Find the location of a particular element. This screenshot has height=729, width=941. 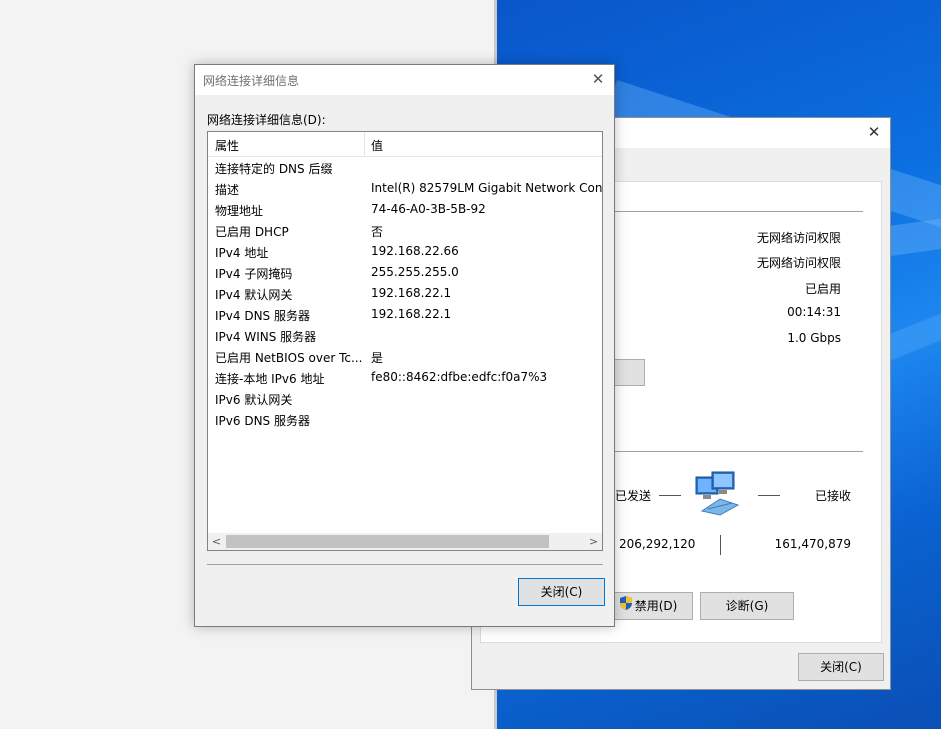

ipv4-connectivity-value: 无网络访问权限 is located at coordinates (798, 238).